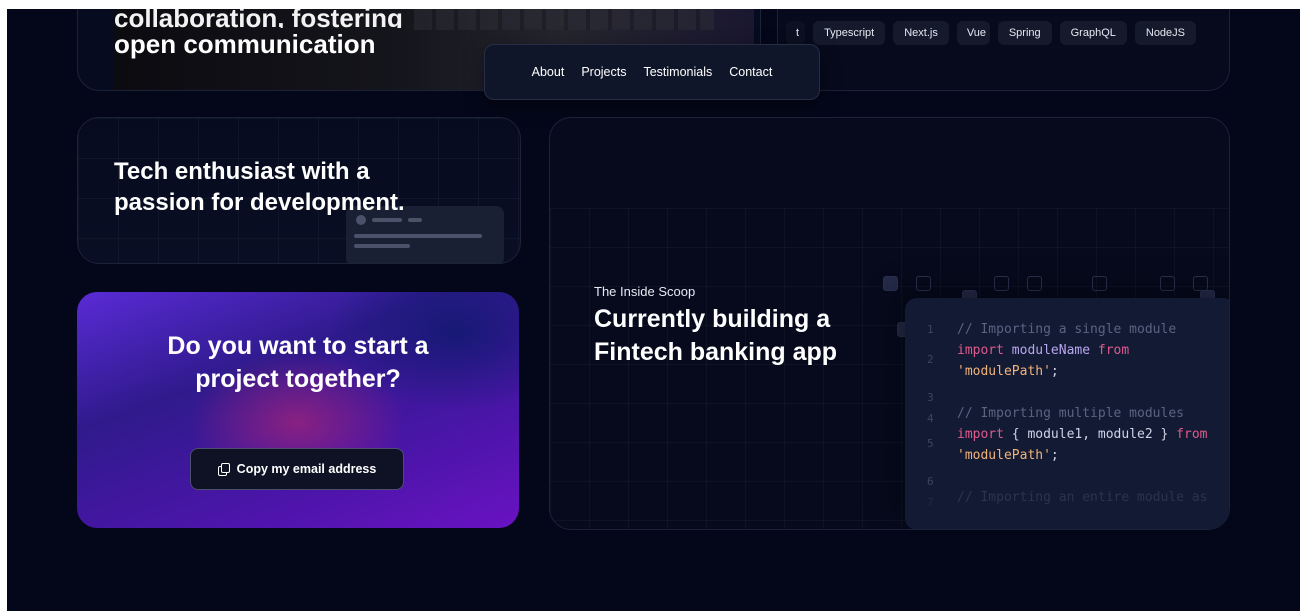 Image resolution: width=1300 pixels, height=611 pixels. Describe the element at coordinates (603, 72) in the screenshot. I see `nav-projects: Projects` at that location.